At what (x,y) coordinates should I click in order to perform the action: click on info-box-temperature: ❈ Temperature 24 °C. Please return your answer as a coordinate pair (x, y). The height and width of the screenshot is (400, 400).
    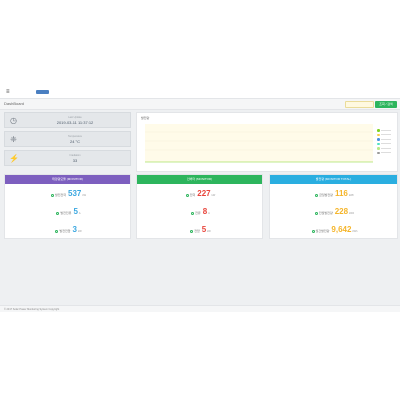
    Looking at the image, I should click on (67, 139).